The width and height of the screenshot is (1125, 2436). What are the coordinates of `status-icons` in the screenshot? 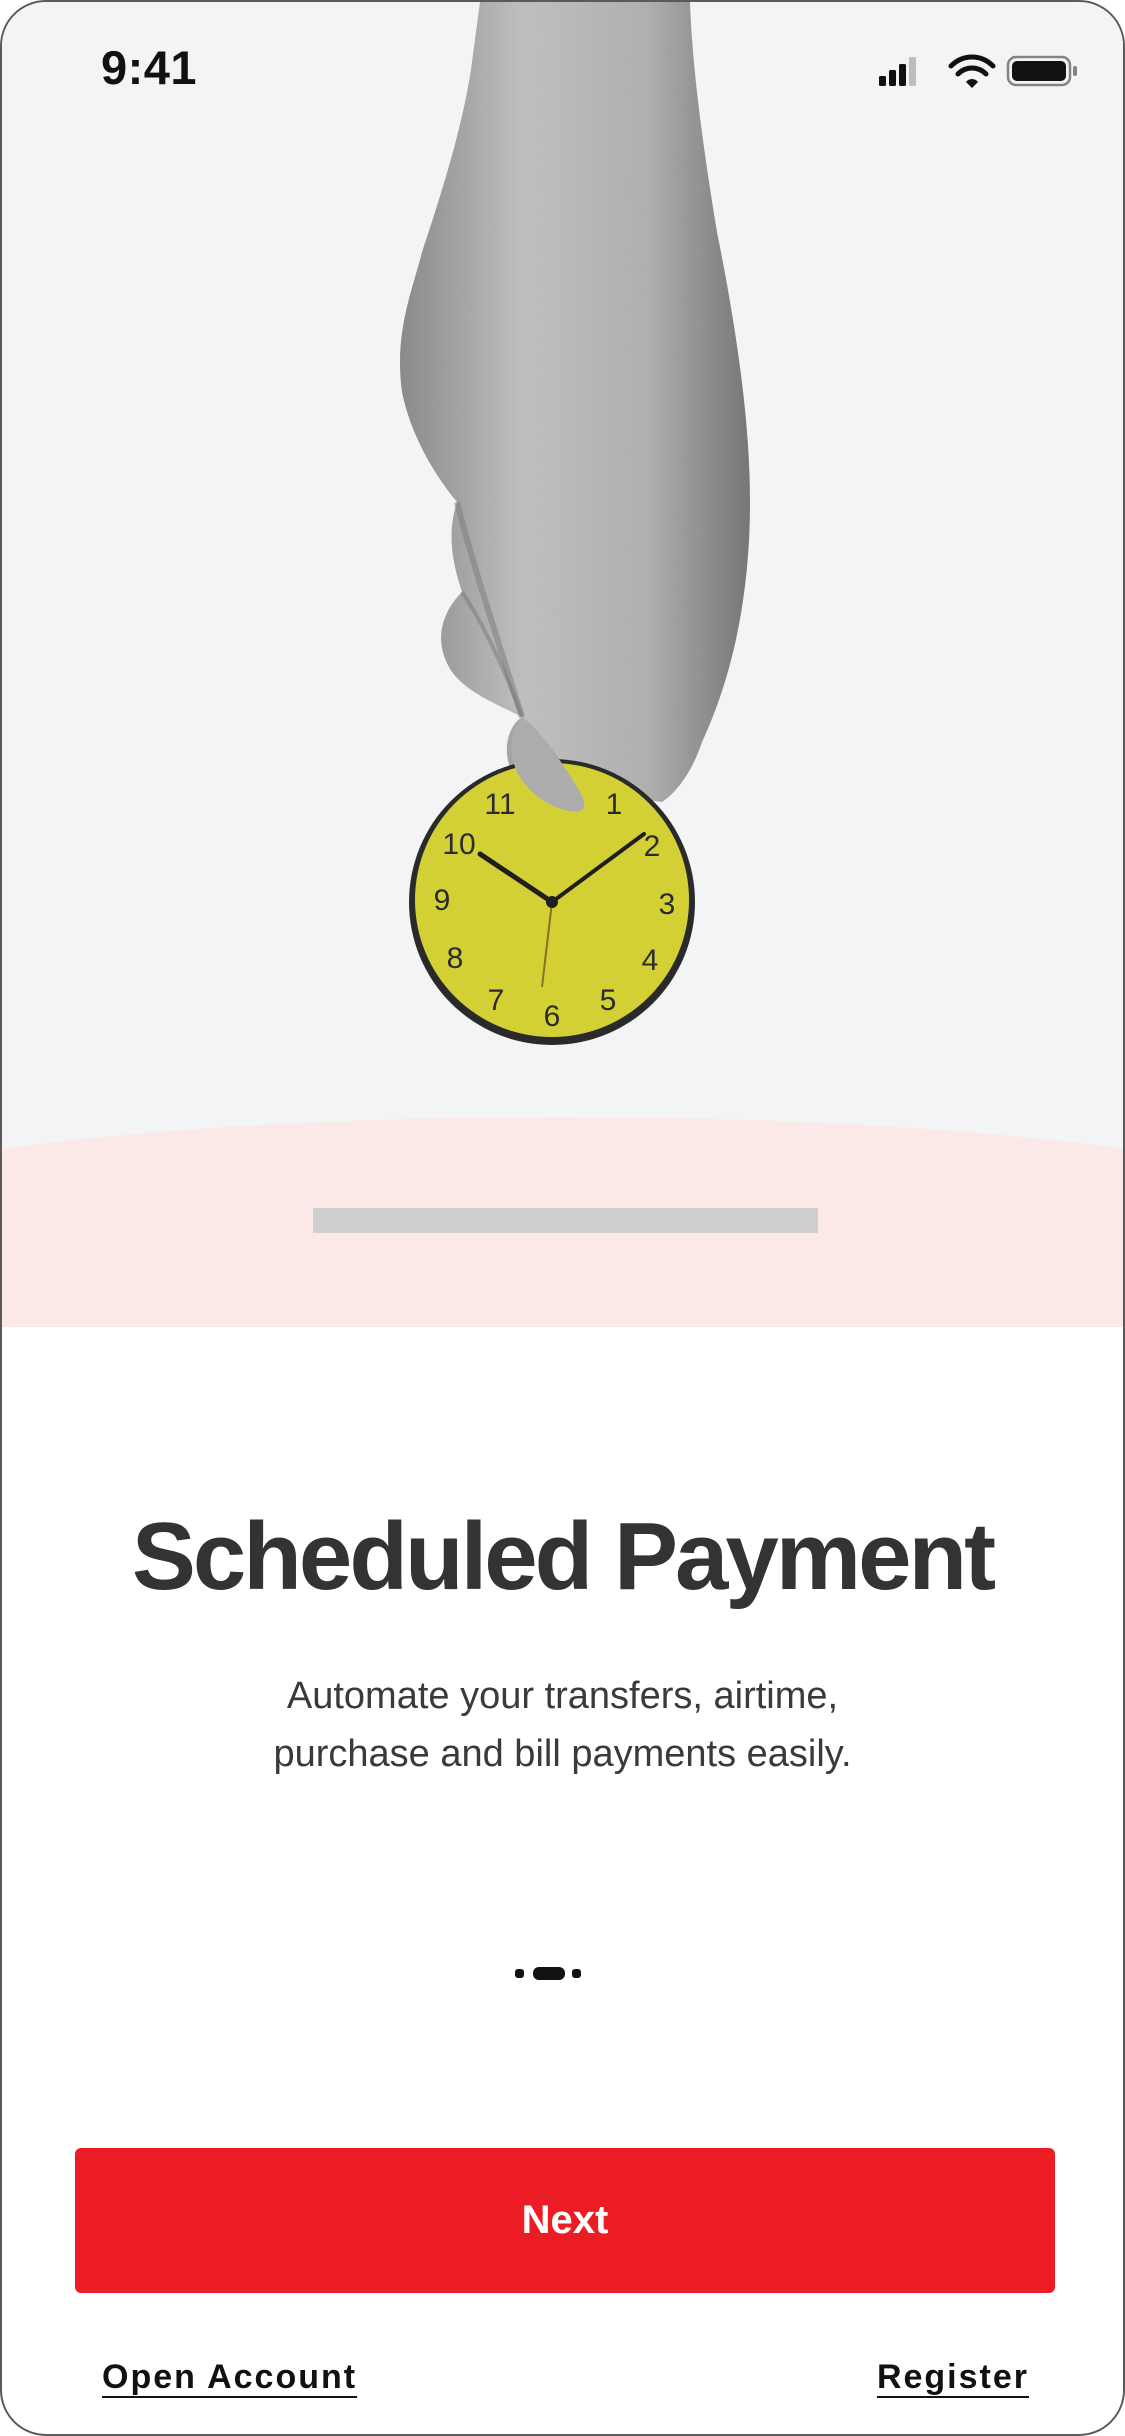 It's located at (978, 71).